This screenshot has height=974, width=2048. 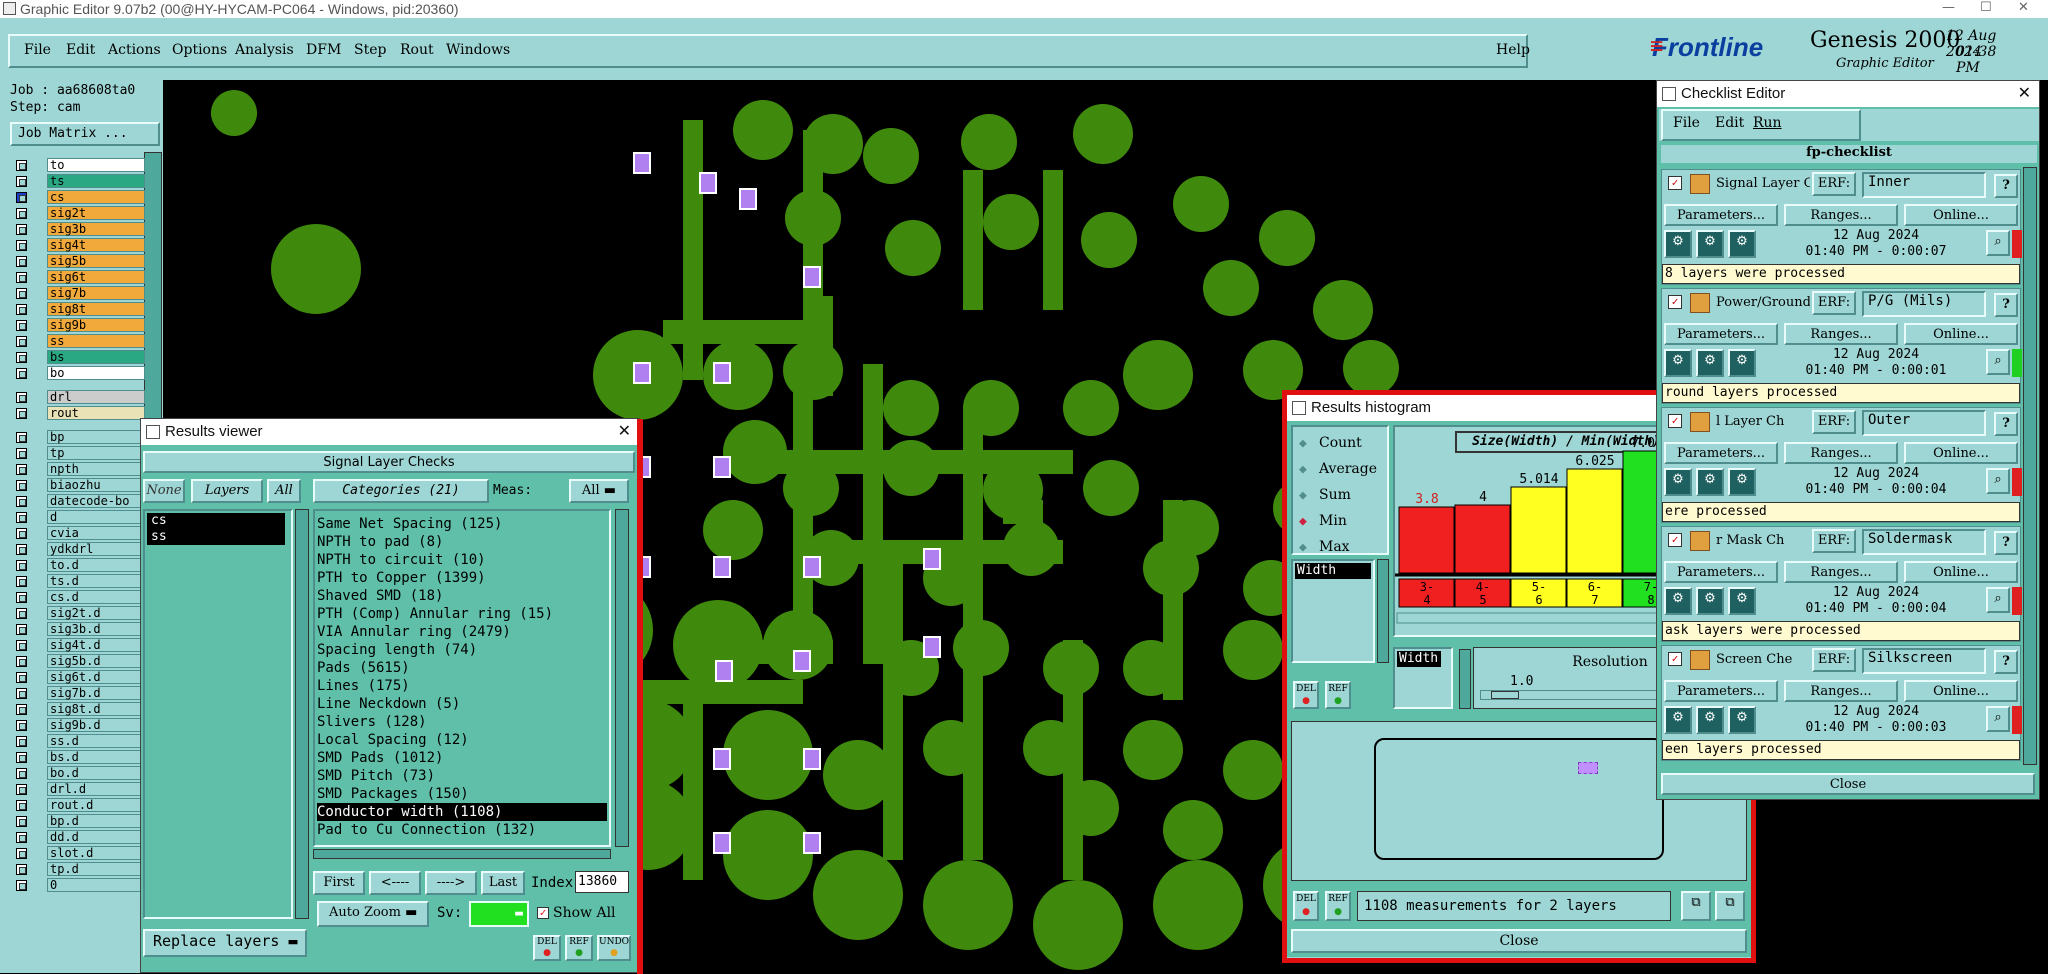 I want to click on width-field-item: Width, so click(x=1419, y=659).